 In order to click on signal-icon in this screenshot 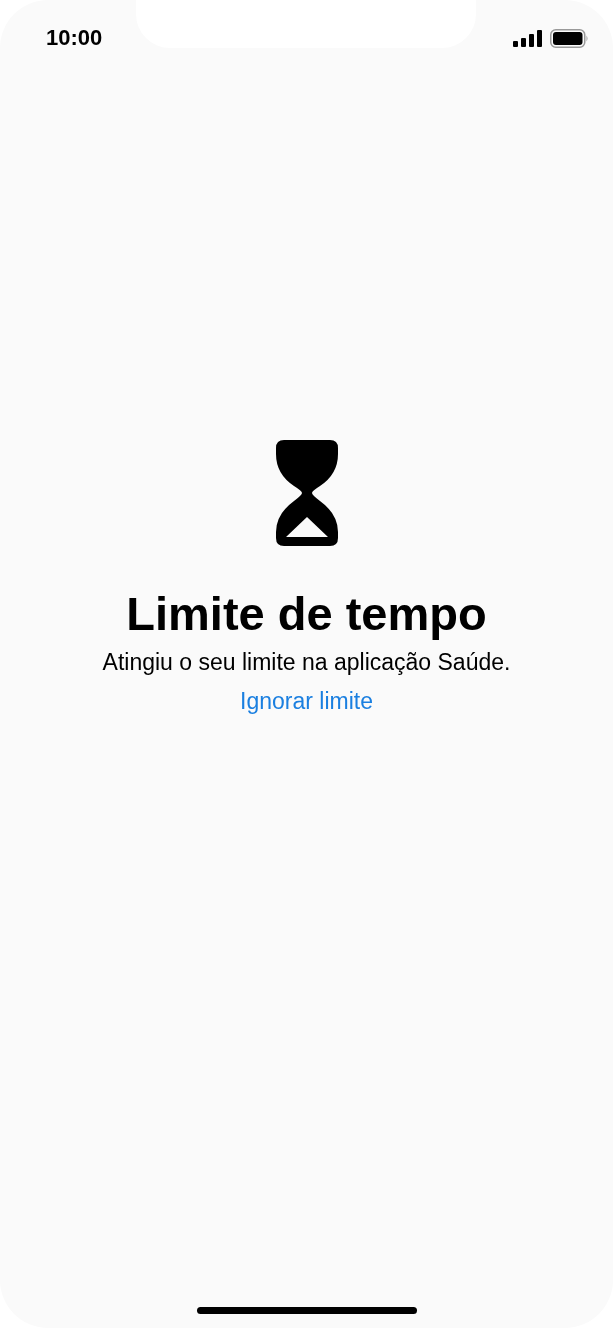, I will do `click(527, 38)`.